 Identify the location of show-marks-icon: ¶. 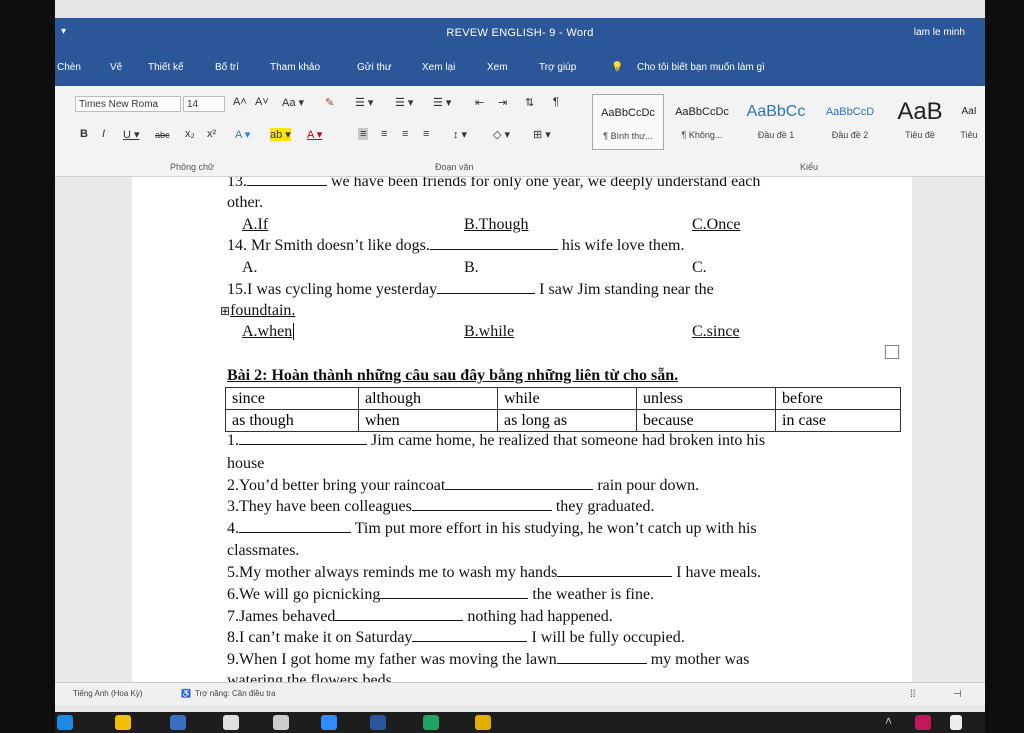
(556, 102).